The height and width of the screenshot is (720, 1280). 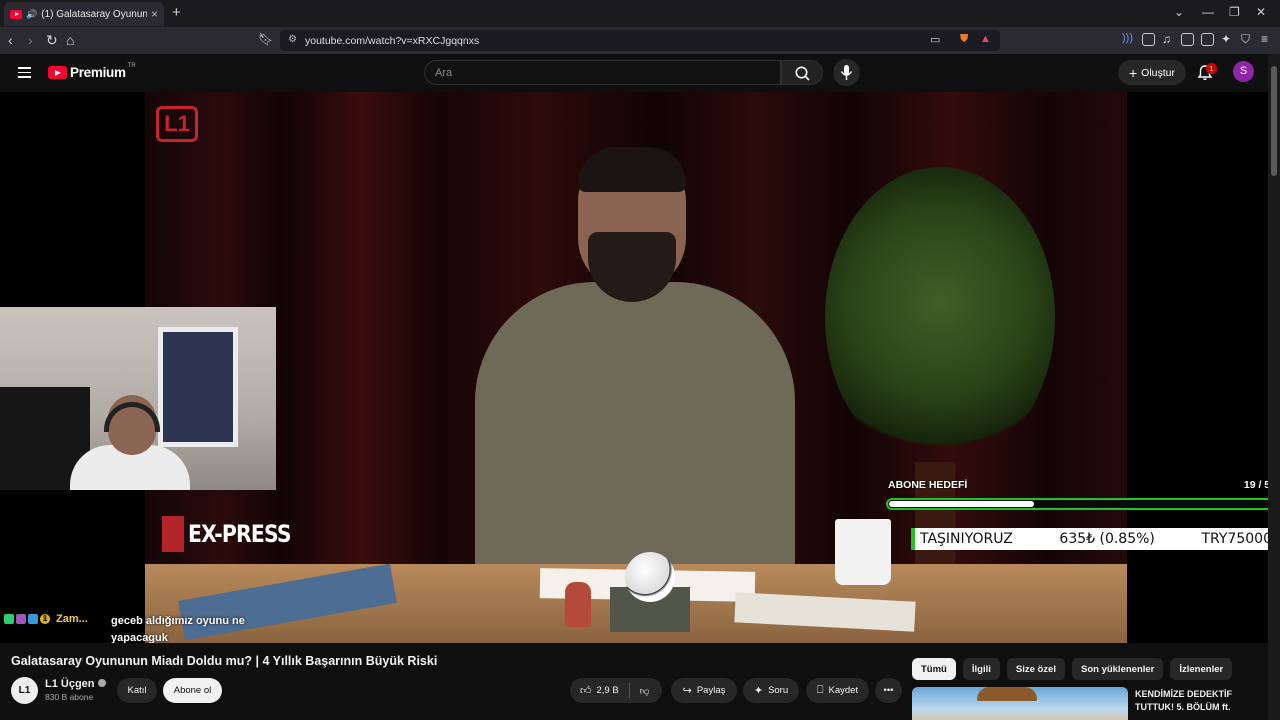 What do you see at coordinates (981, 669) in the screenshot?
I see `chip-related: İlgili` at bounding box center [981, 669].